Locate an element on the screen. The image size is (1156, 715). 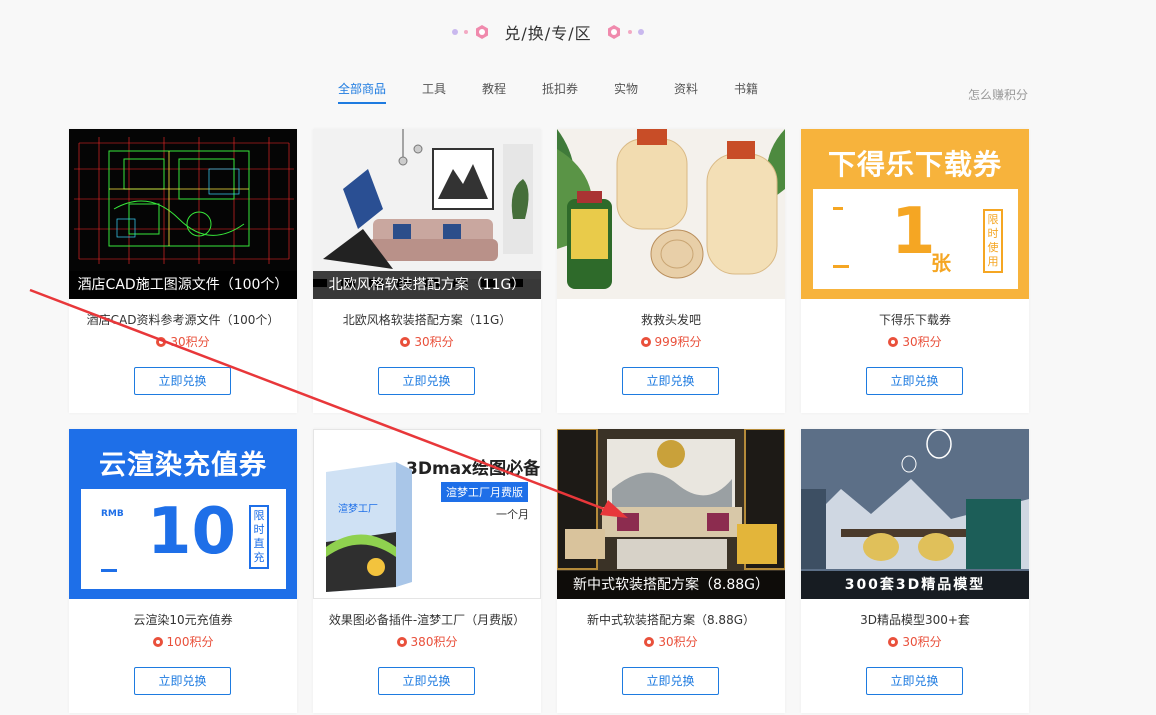
product-name: 效果图必备插件-渲梦工厂（月费版） is located at coordinates (427, 619).